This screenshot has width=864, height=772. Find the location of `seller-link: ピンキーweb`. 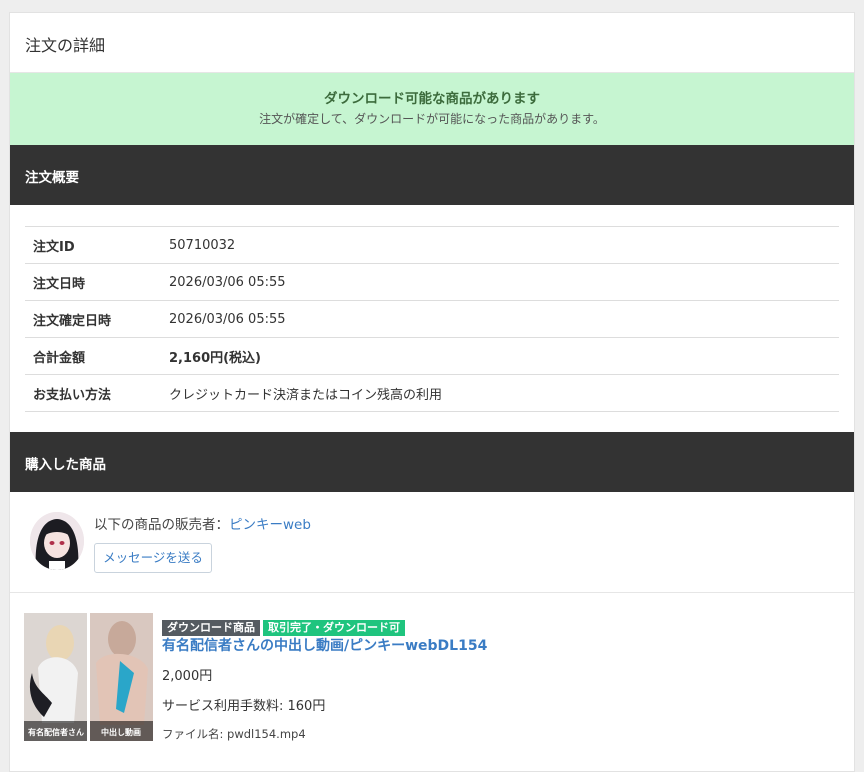

seller-link: ピンキーweb is located at coordinates (270, 525).